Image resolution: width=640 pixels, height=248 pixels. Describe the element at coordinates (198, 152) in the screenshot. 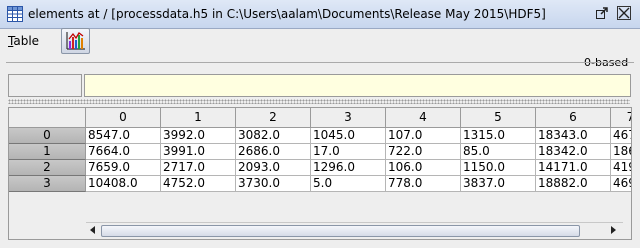

I see `table-cell: 3991.0` at that location.